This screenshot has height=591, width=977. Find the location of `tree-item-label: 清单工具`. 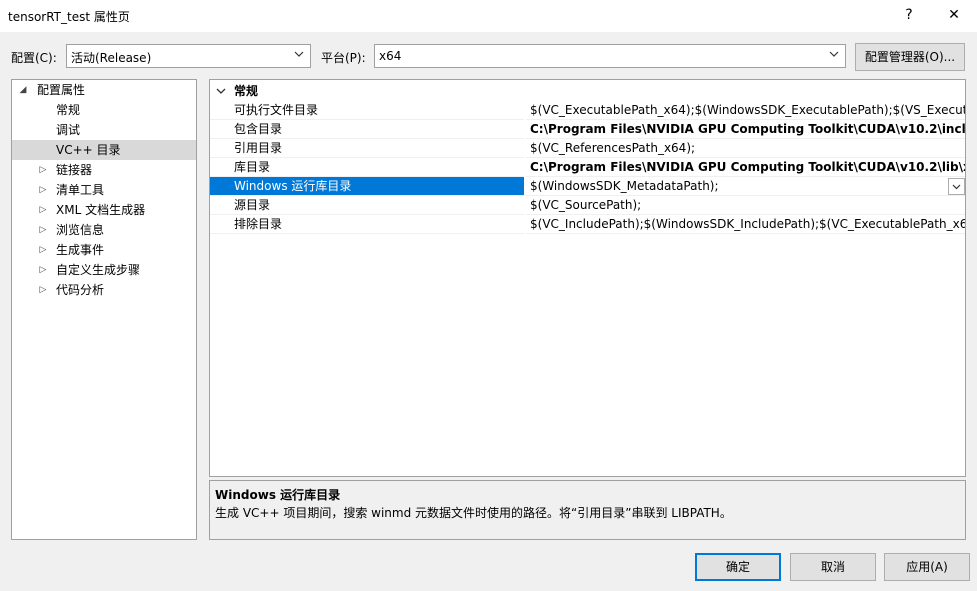

tree-item-label: 清单工具 is located at coordinates (80, 190).